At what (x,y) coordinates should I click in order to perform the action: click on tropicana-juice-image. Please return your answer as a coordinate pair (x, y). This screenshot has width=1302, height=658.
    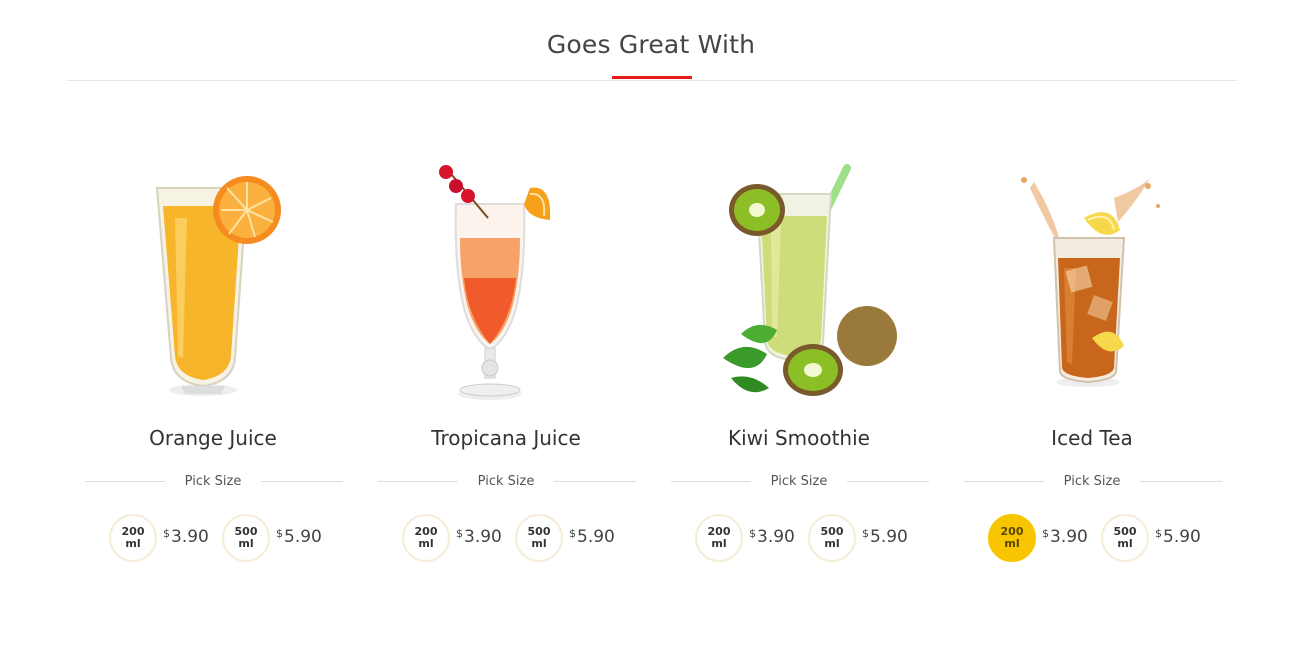
    Looking at the image, I should click on (506, 280).